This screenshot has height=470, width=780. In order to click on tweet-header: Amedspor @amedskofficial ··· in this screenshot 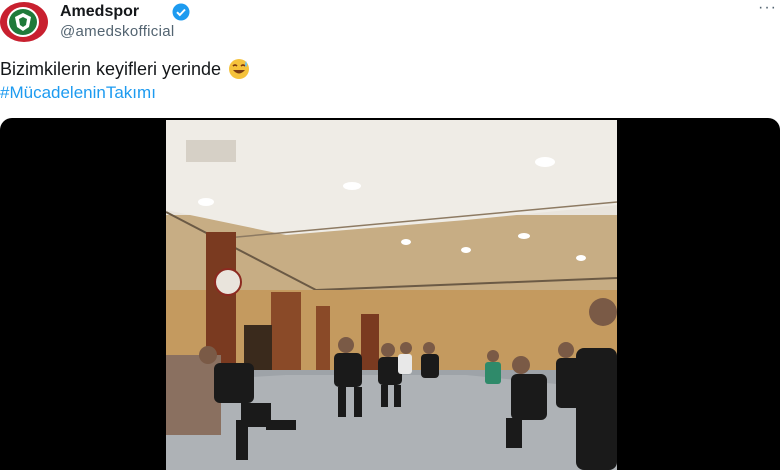, I will do `click(390, 26)`.